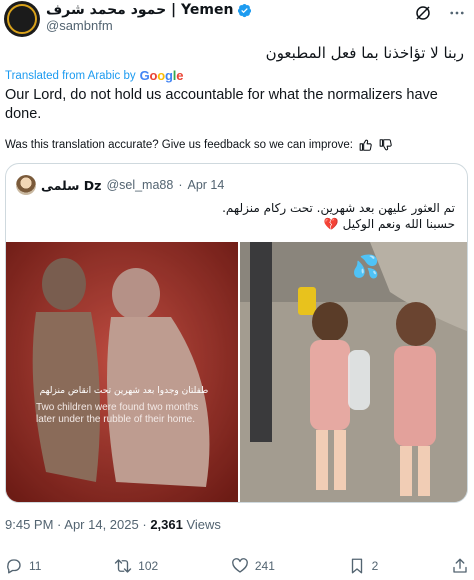 This screenshot has width=474, height=580. What do you see at coordinates (140, 185) in the screenshot?
I see `quoted-author-handle: @sel_ma88` at bounding box center [140, 185].